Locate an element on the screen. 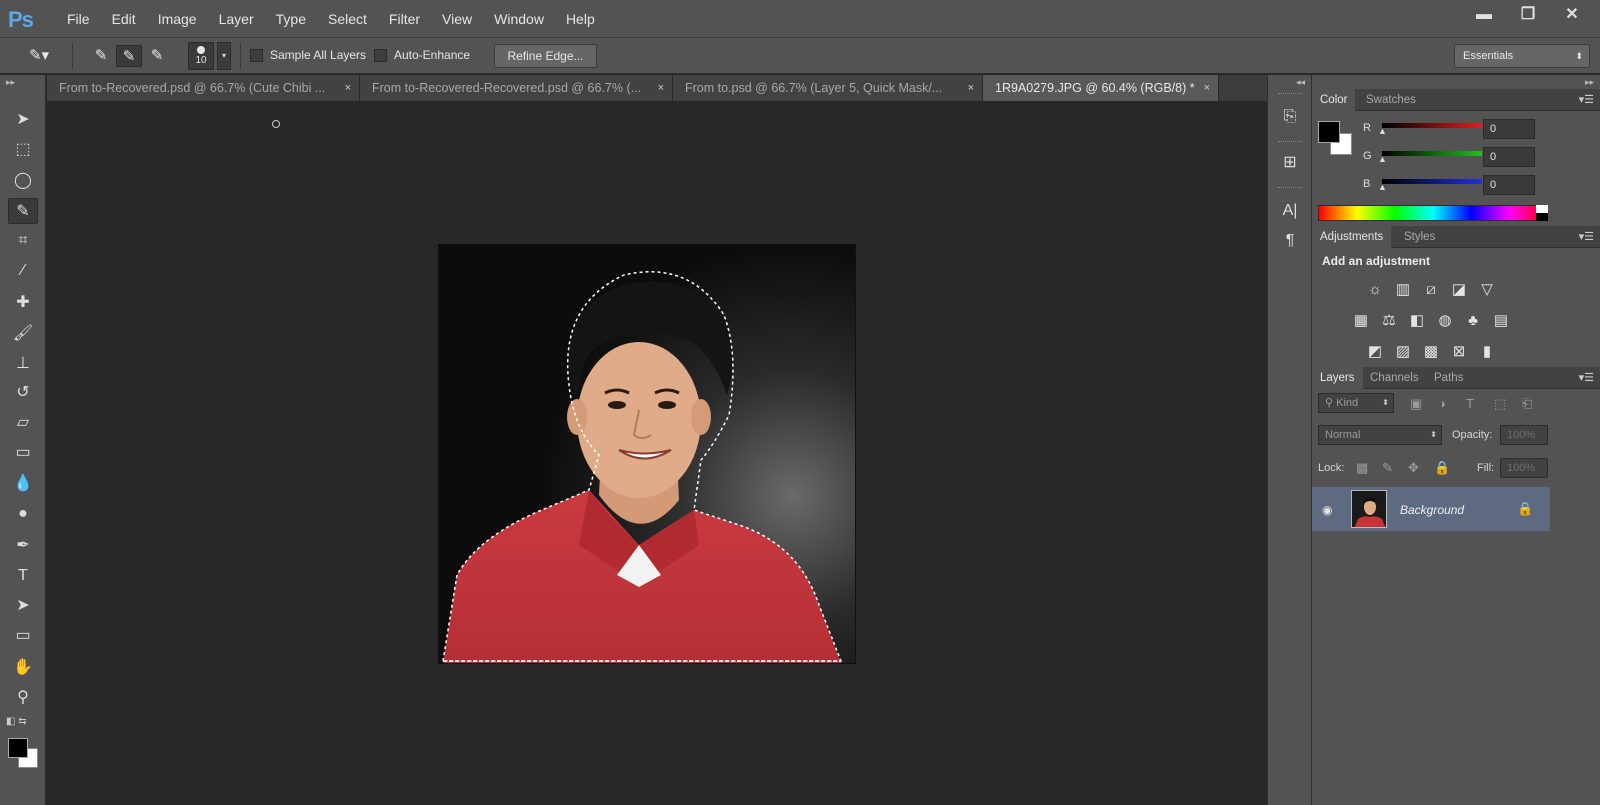  collapse-icon: ◂◂ is located at coordinates (1300, 82).